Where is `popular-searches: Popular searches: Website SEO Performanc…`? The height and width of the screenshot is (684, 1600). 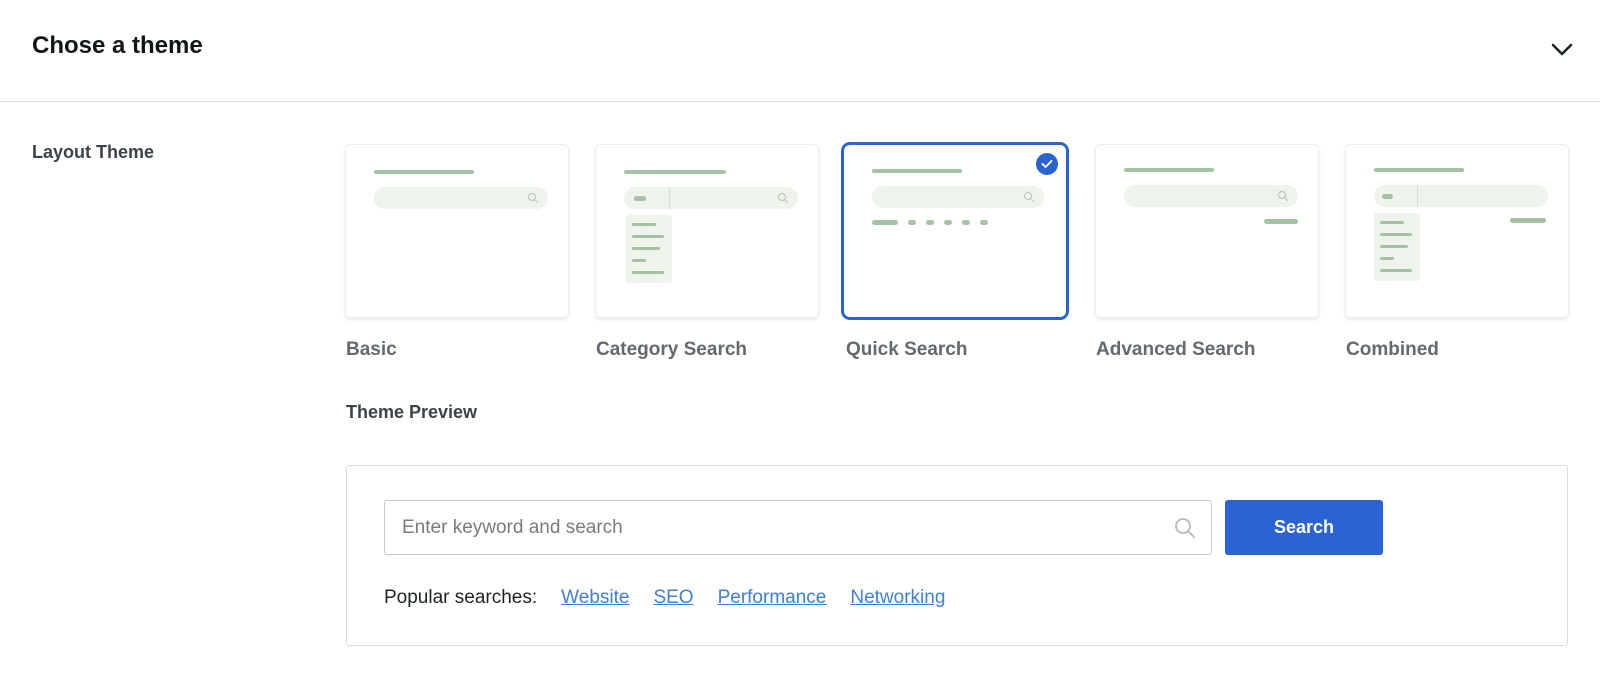
popular-searches: Popular searches: Website SEO Performanc… is located at coordinates (676, 598).